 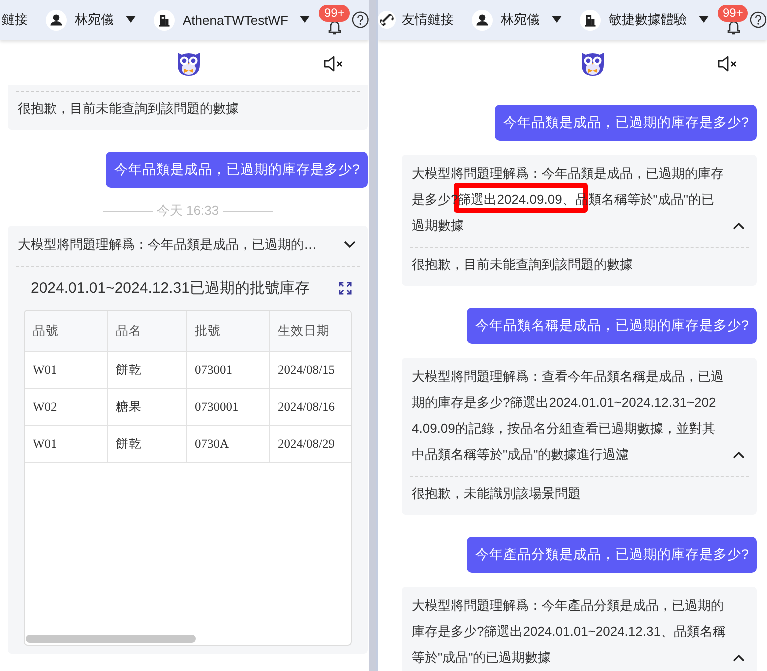 I want to click on question-bubble: 今年產品分類是成品，已過期的庫存是多少?, so click(x=612, y=555).